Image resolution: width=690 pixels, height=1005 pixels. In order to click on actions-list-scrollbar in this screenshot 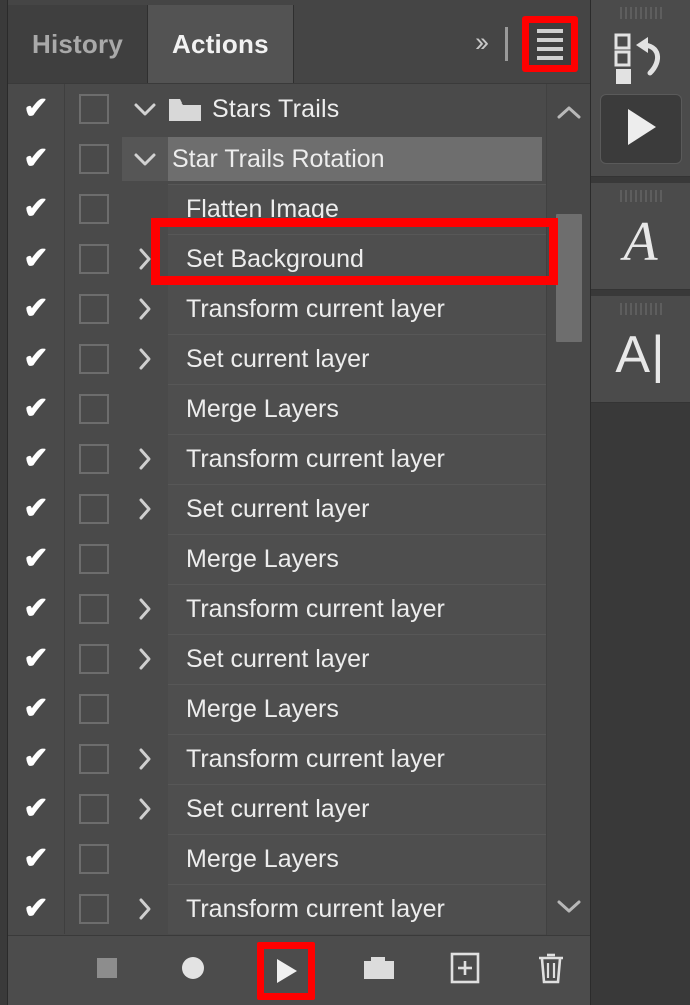, I will do `click(568, 509)`.